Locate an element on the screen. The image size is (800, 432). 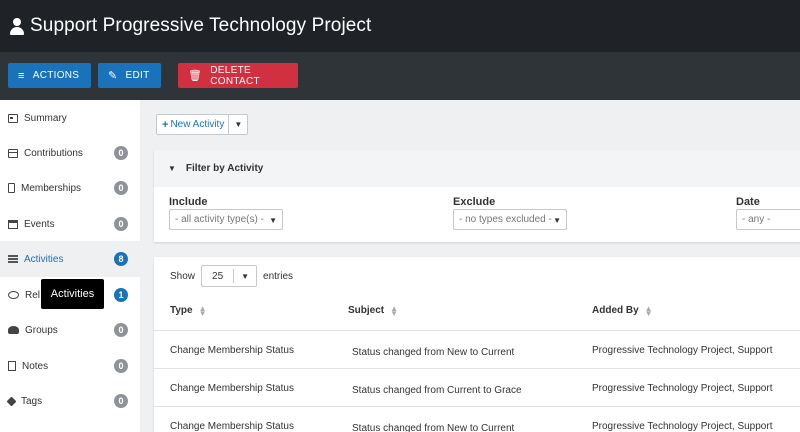
new-activity-button: + New Activity ▼ is located at coordinates (202, 124).